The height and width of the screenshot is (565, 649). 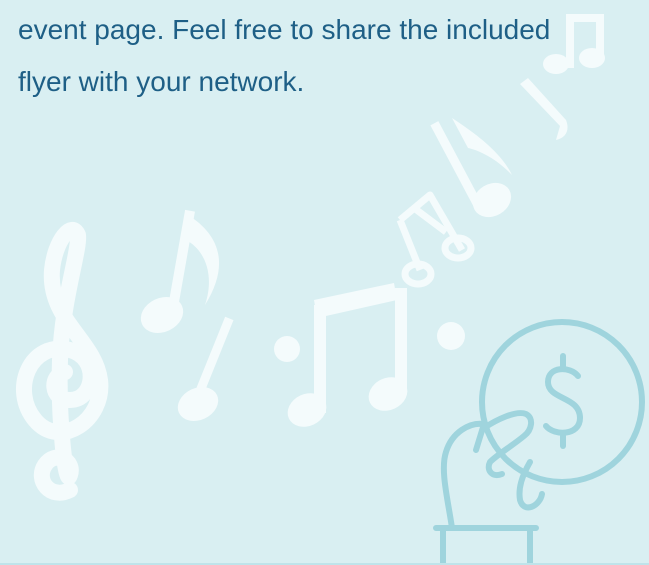 What do you see at coordinates (62, 361) in the screenshot?
I see `treble-clef-icon` at bounding box center [62, 361].